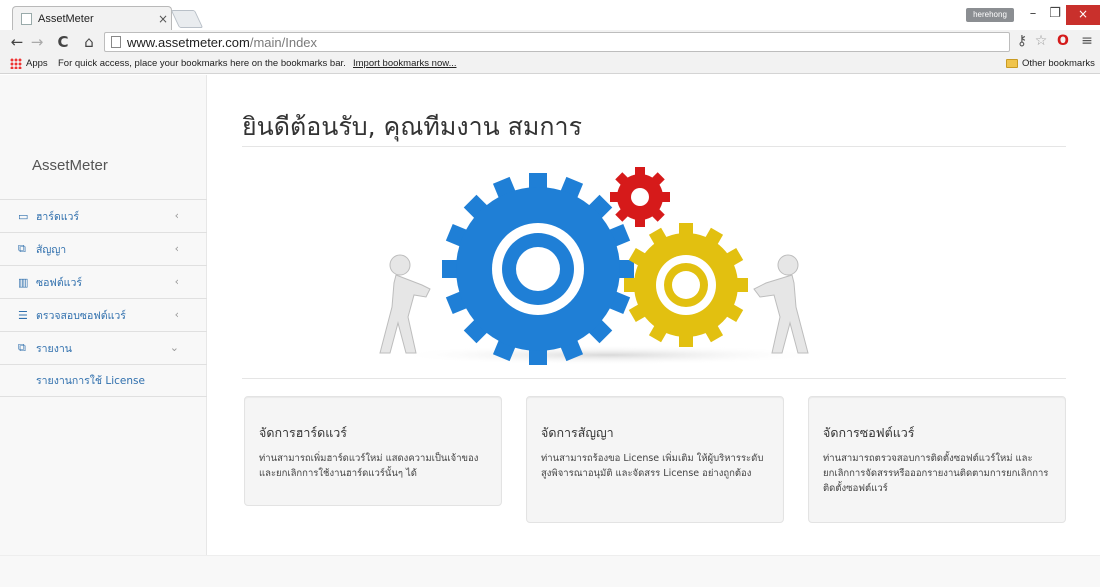 Image resolution: width=1100 pixels, height=587 pixels. I want to click on yellow-gear, so click(686, 285).